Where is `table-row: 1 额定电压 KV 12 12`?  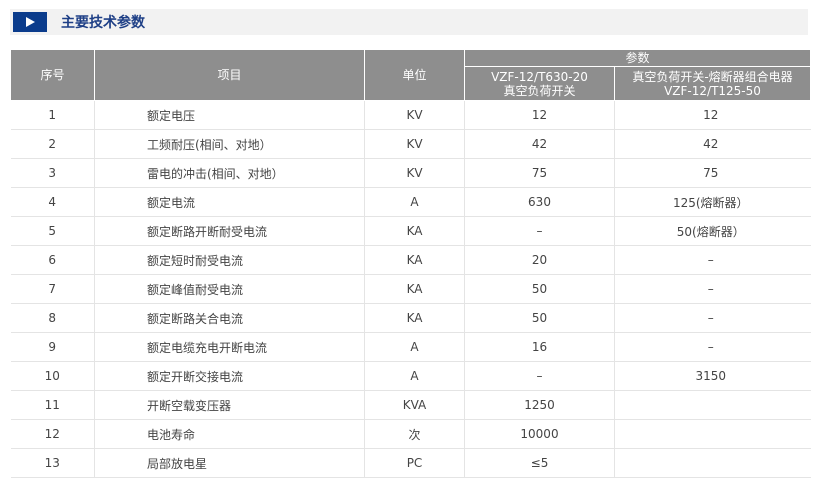 table-row: 1 额定电压 KV 12 12 is located at coordinates (410, 115).